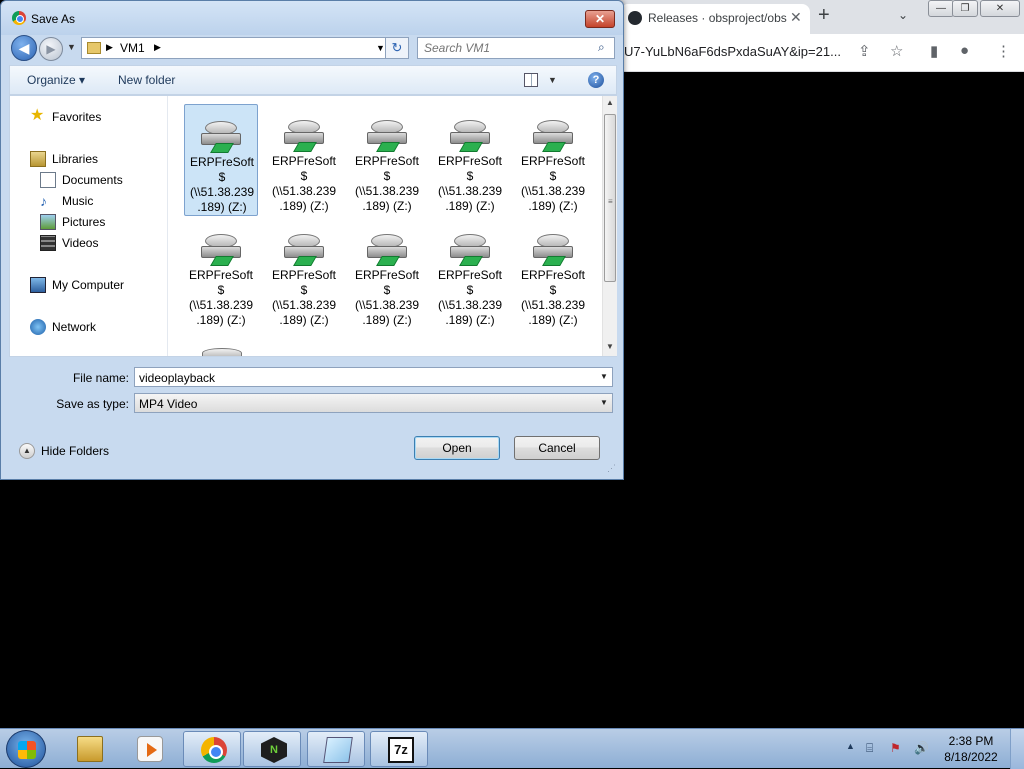 This screenshot has width=1024, height=769. What do you see at coordinates (132, 48) in the screenshot?
I see `breadcrumb-vm1: VM1` at bounding box center [132, 48].